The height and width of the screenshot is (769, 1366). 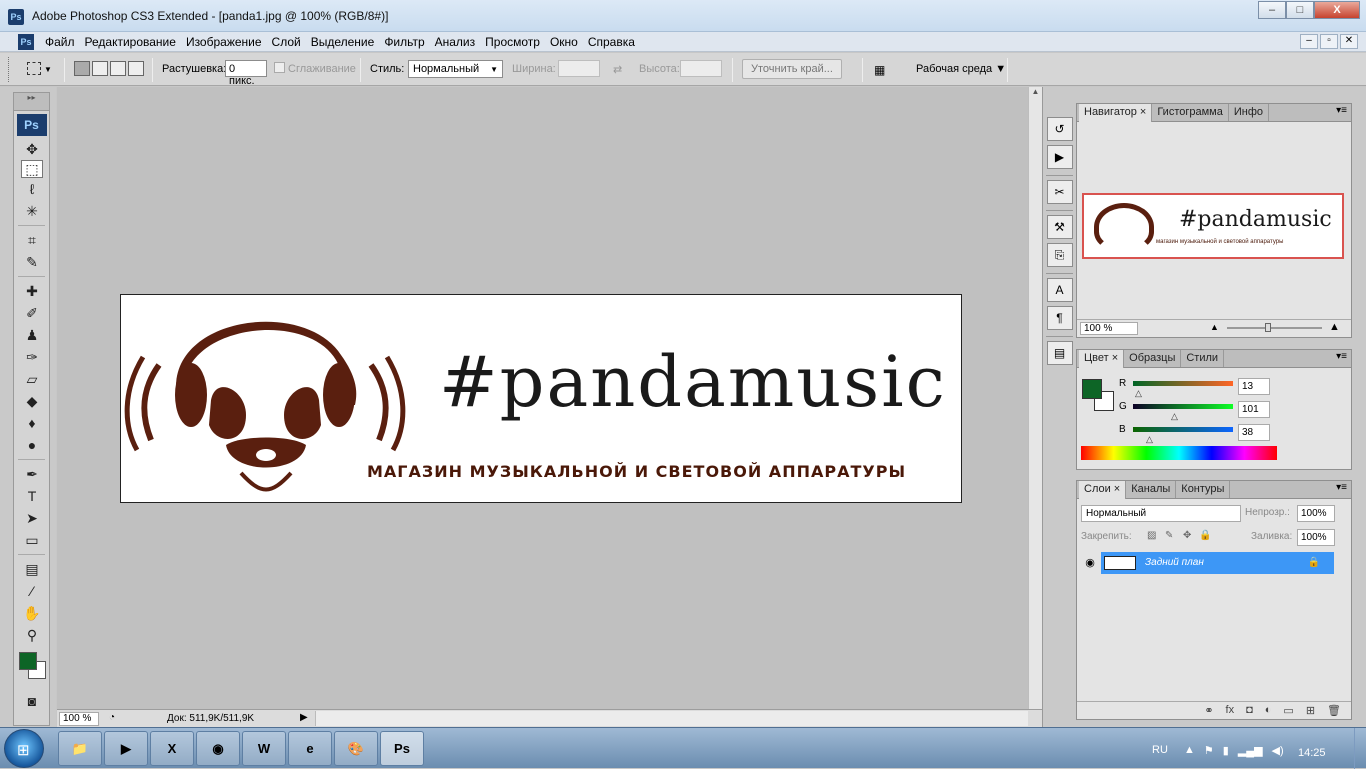 What do you see at coordinates (1334, 710) in the screenshot?
I see `delete-layer-icon: 🗑` at bounding box center [1334, 710].